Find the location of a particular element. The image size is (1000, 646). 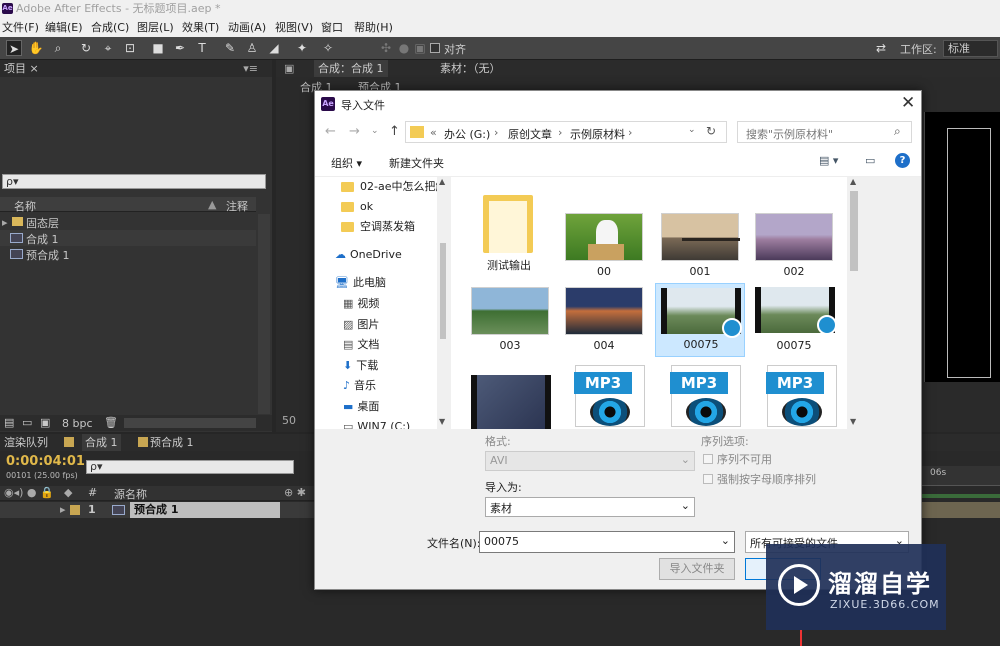

snap-checkbox is located at coordinates (435, 48).